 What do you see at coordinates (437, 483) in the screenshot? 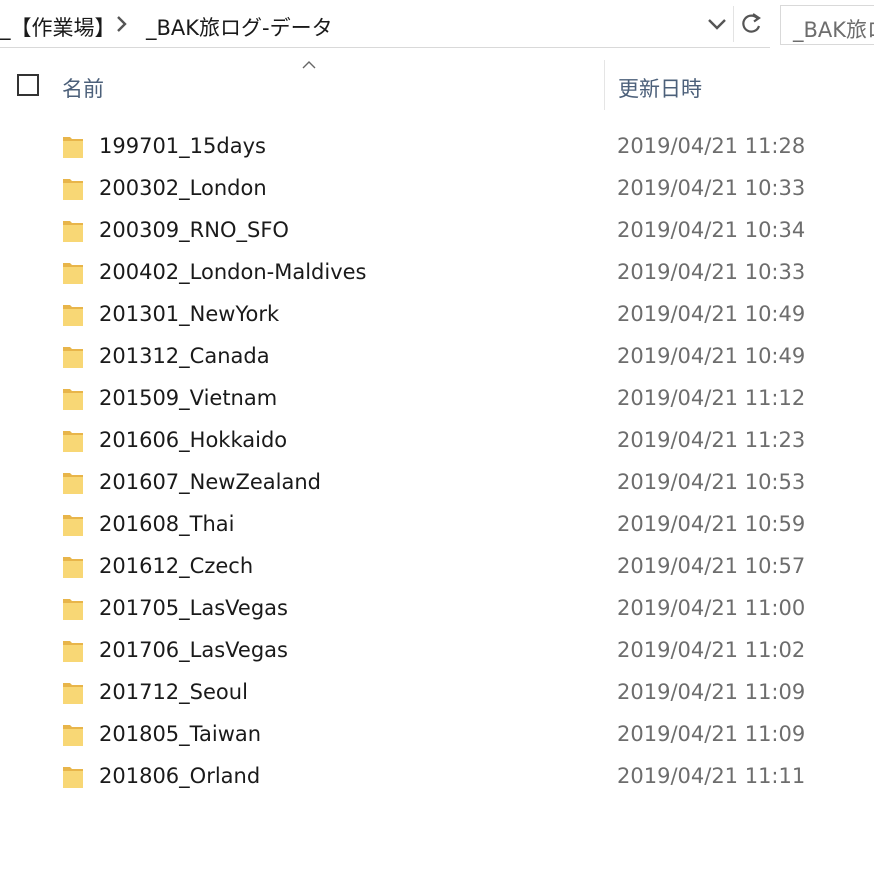
I see `list-item: 201607_NewZealand 2019/04/21 10:53` at bounding box center [437, 483].